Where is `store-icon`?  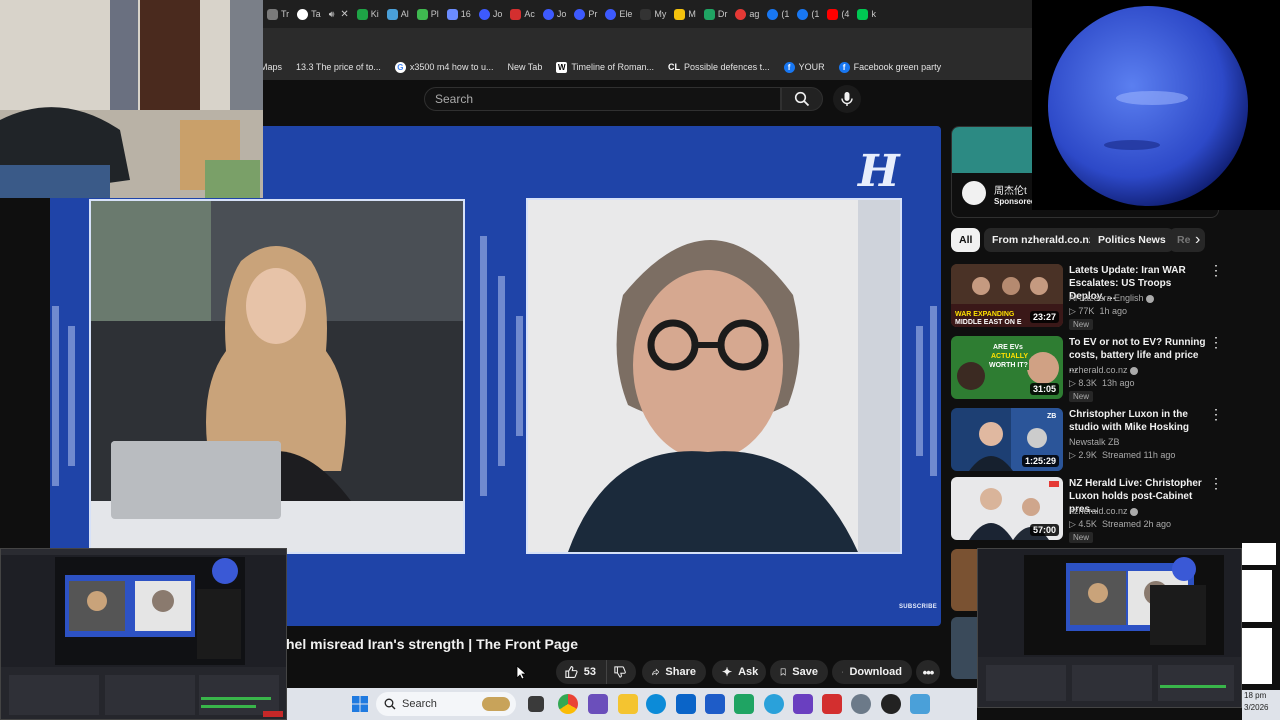
store-icon is located at coordinates (715, 704).